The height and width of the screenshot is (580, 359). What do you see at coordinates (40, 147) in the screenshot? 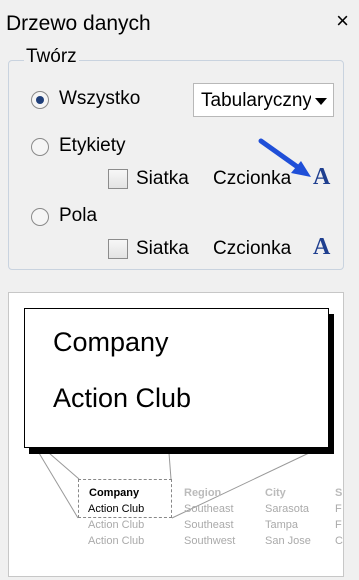
I see `radio-labels` at bounding box center [40, 147].